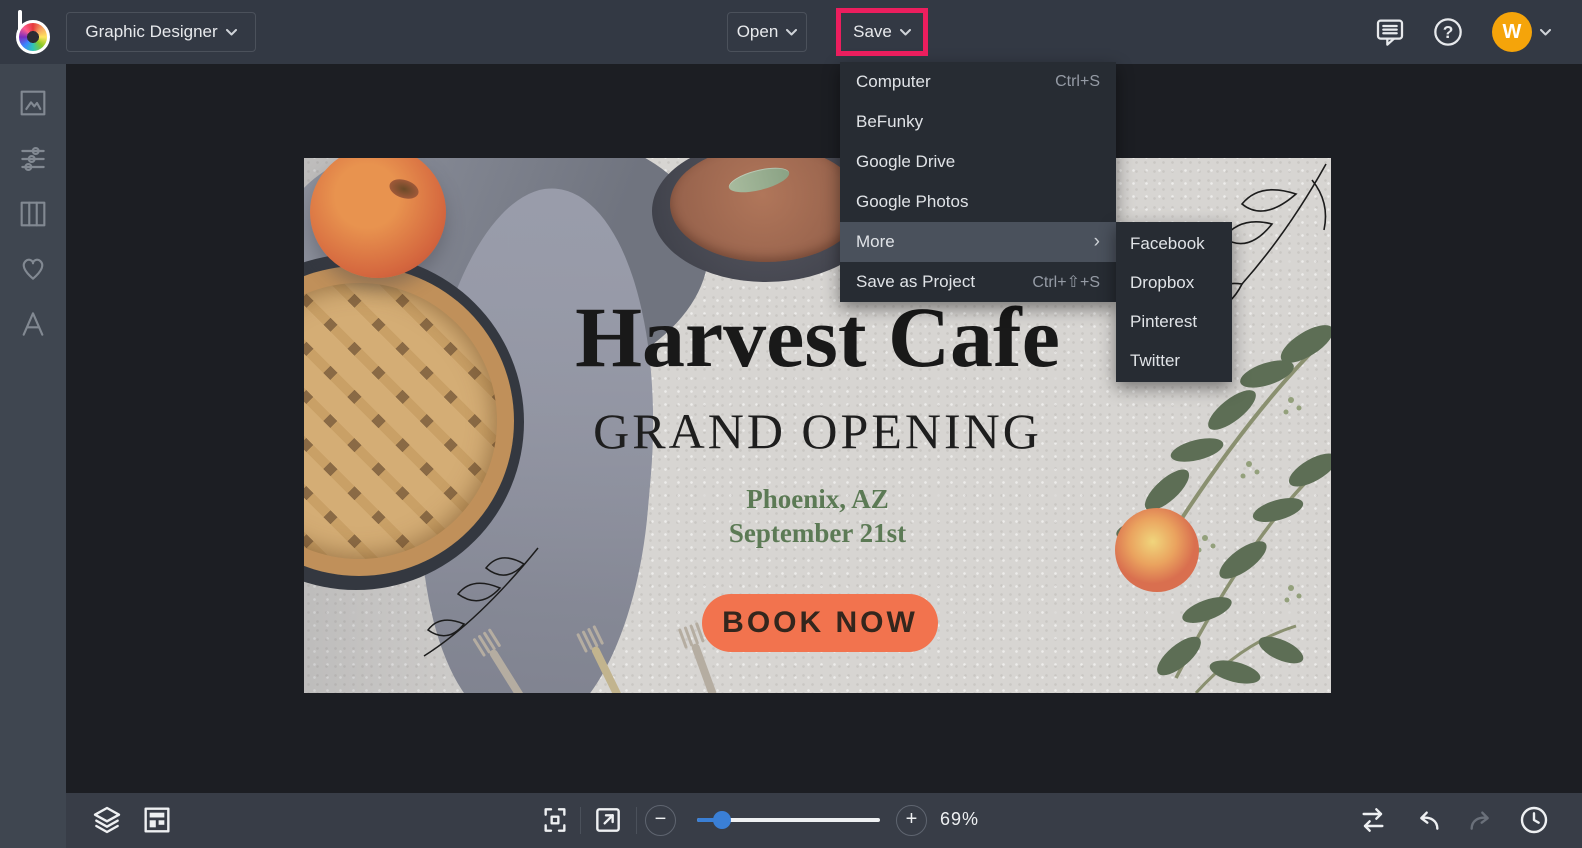 This screenshot has height=848, width=1582. Describe the element at coordinates (1545, 32) in the screenshot. I see `account-chevron-down-icon` at that location.